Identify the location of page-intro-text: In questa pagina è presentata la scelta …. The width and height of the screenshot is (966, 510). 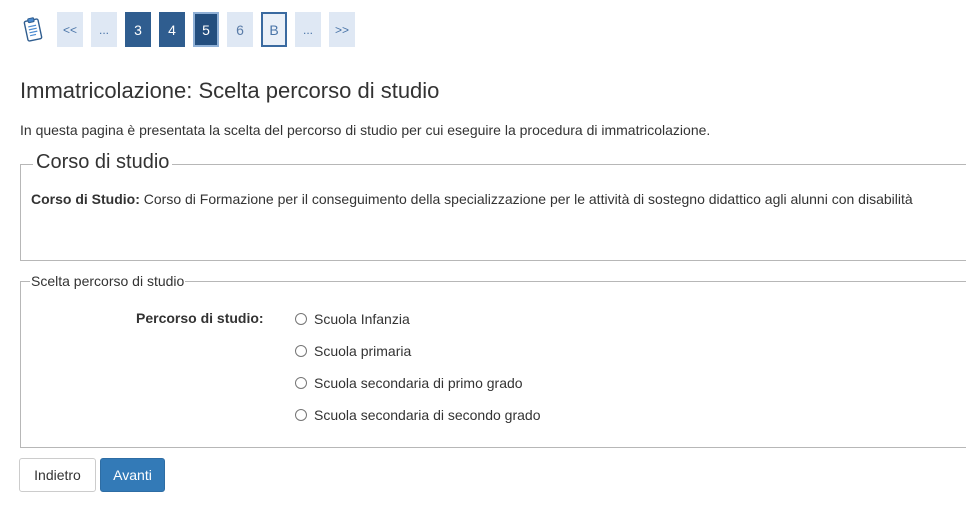
(365, 130).